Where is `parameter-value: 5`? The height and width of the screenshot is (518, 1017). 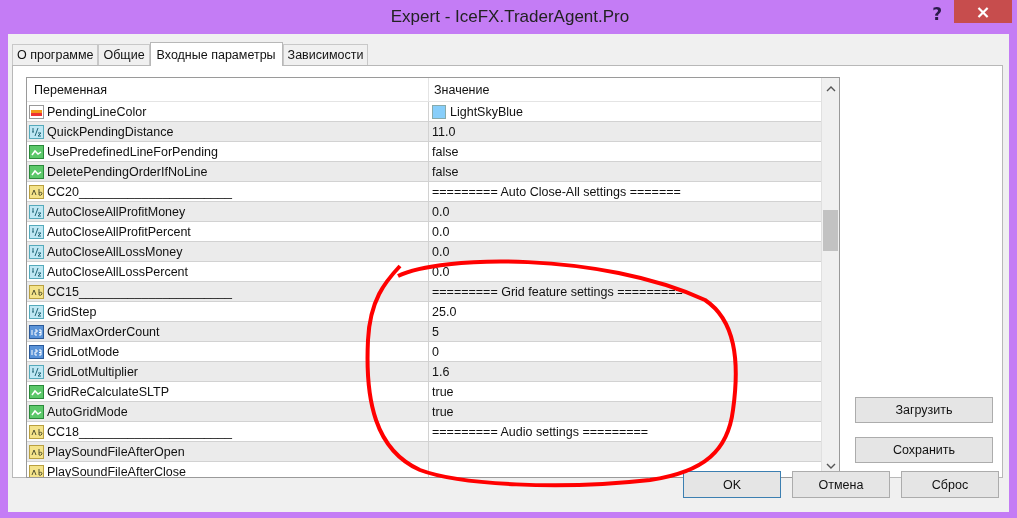
parameter-value: 5 is located at coordinates (435, 331).